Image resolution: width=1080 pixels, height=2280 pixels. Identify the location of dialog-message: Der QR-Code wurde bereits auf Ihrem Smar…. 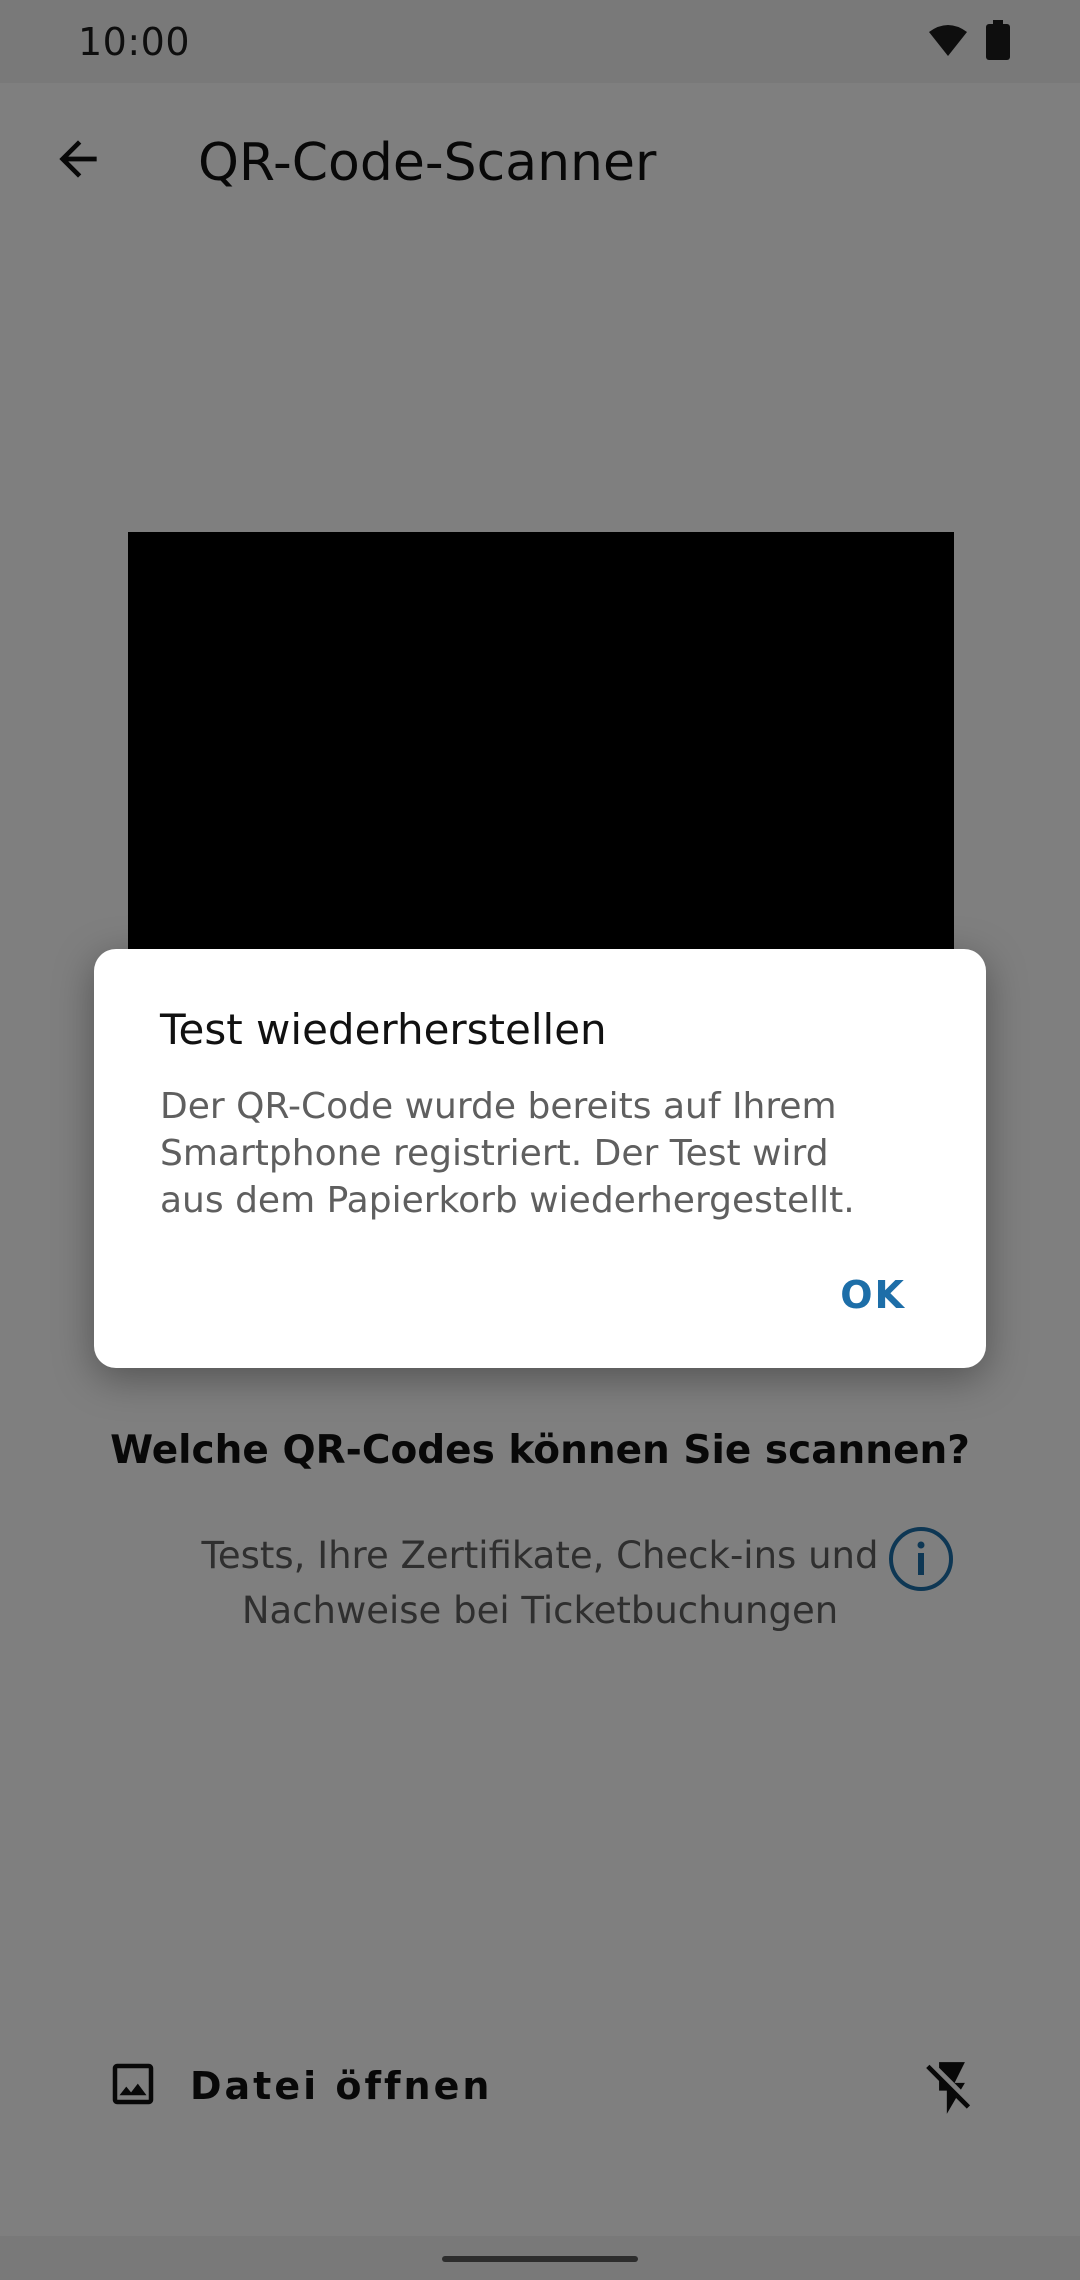
(507, 1153).